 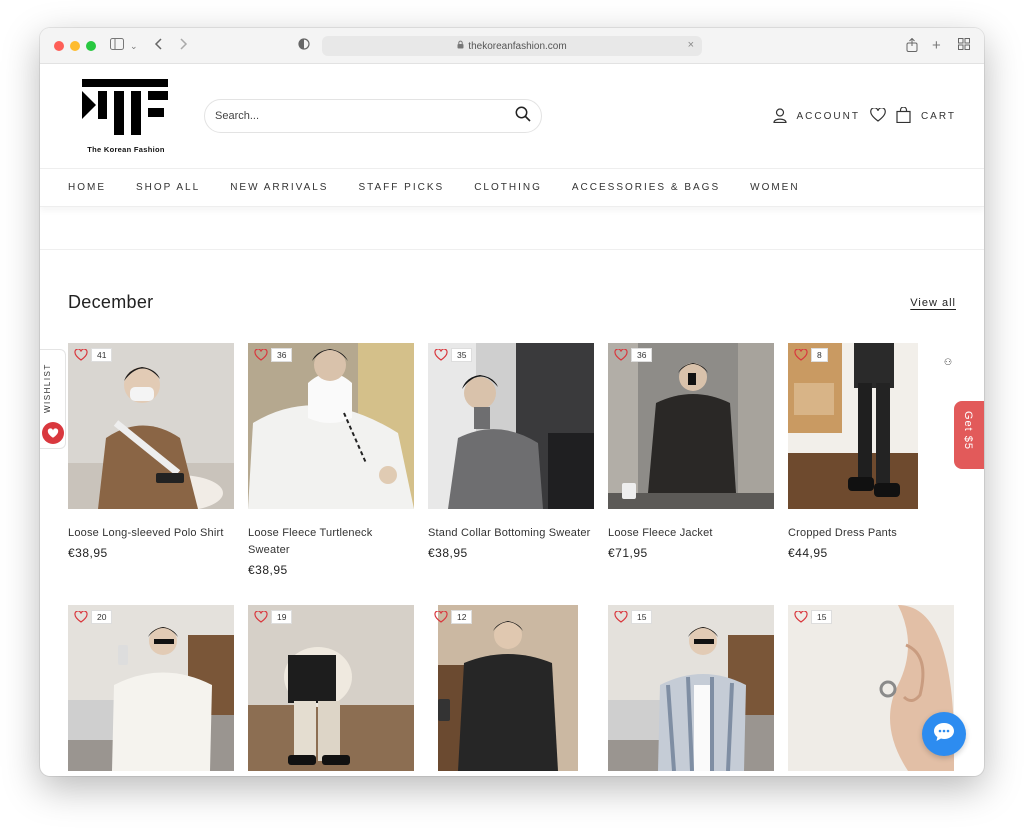 I want to click on view-all-link: View all, so click(x=933, y=303).